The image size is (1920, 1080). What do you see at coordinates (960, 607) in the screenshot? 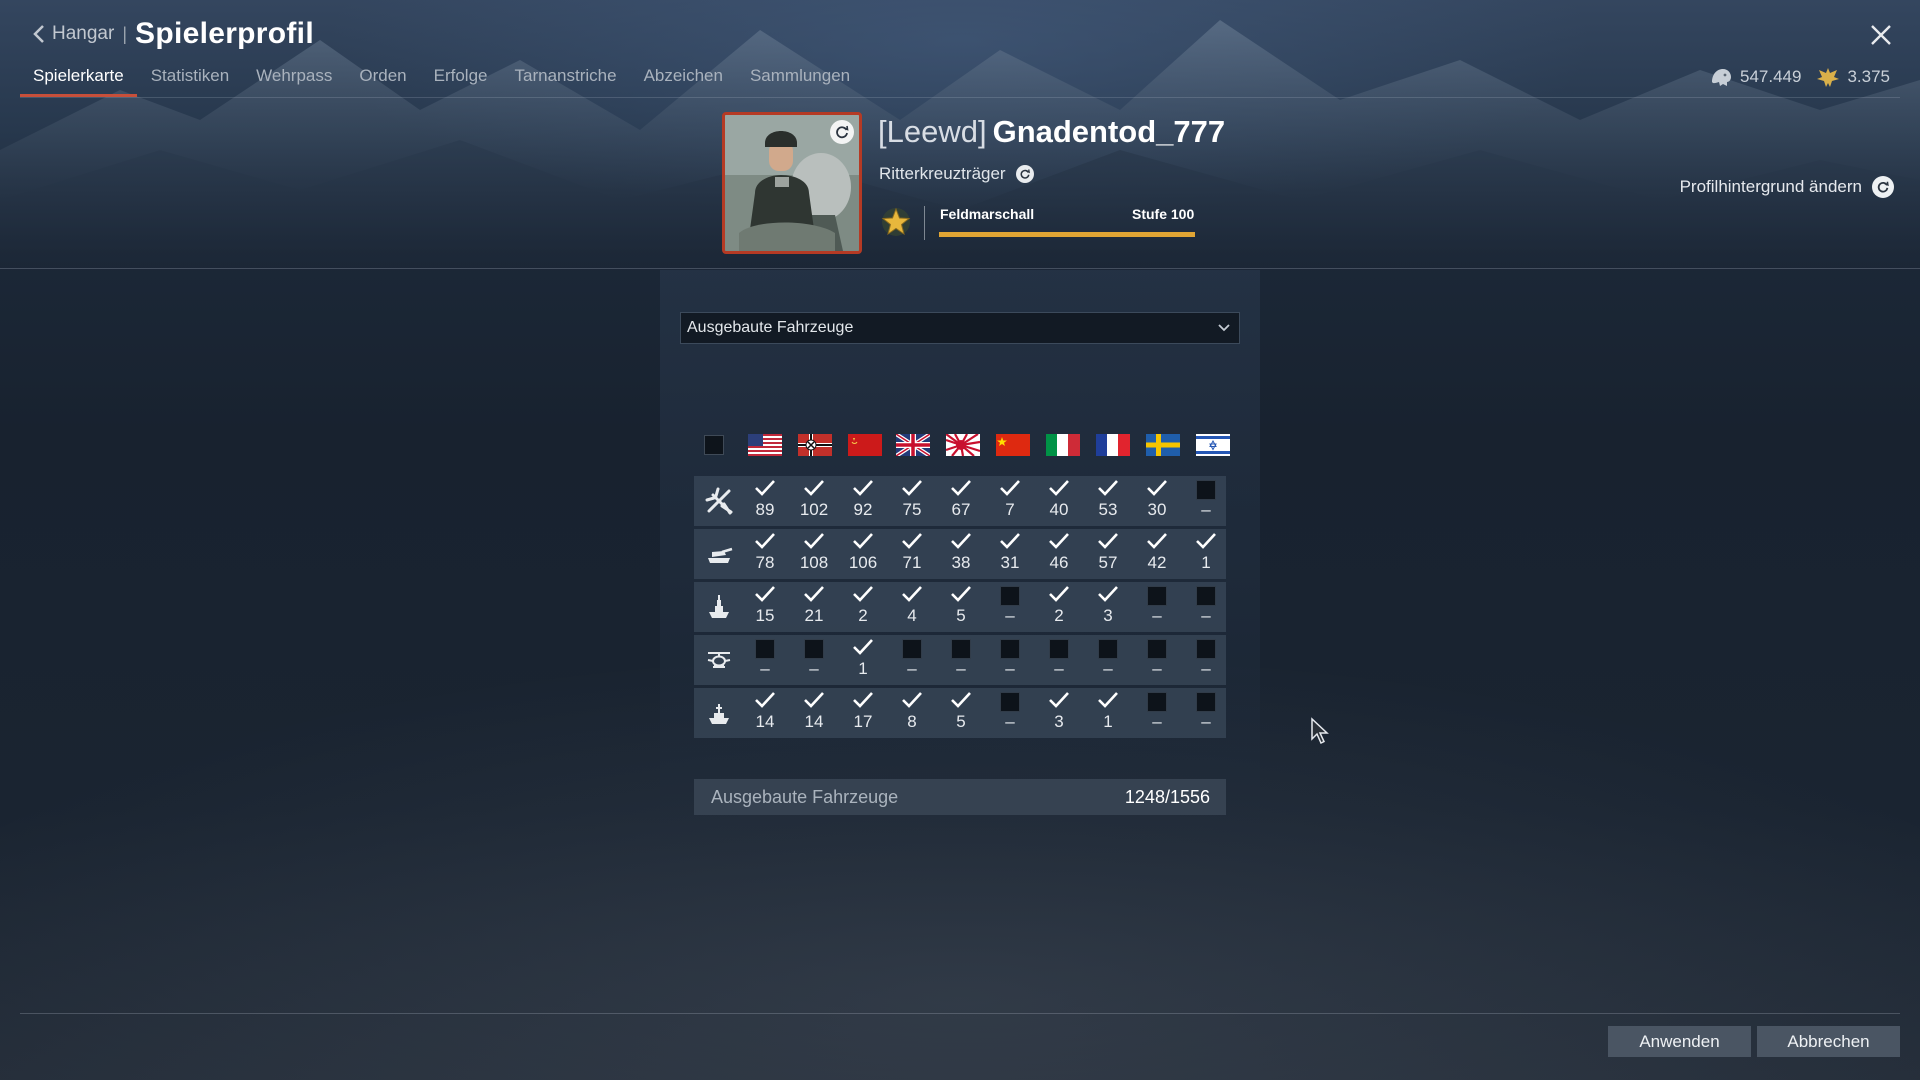
I see `vehicle-row-fleet: 15 21 2 4 5 – 2 3 – –` at bounding box center [960, 607].